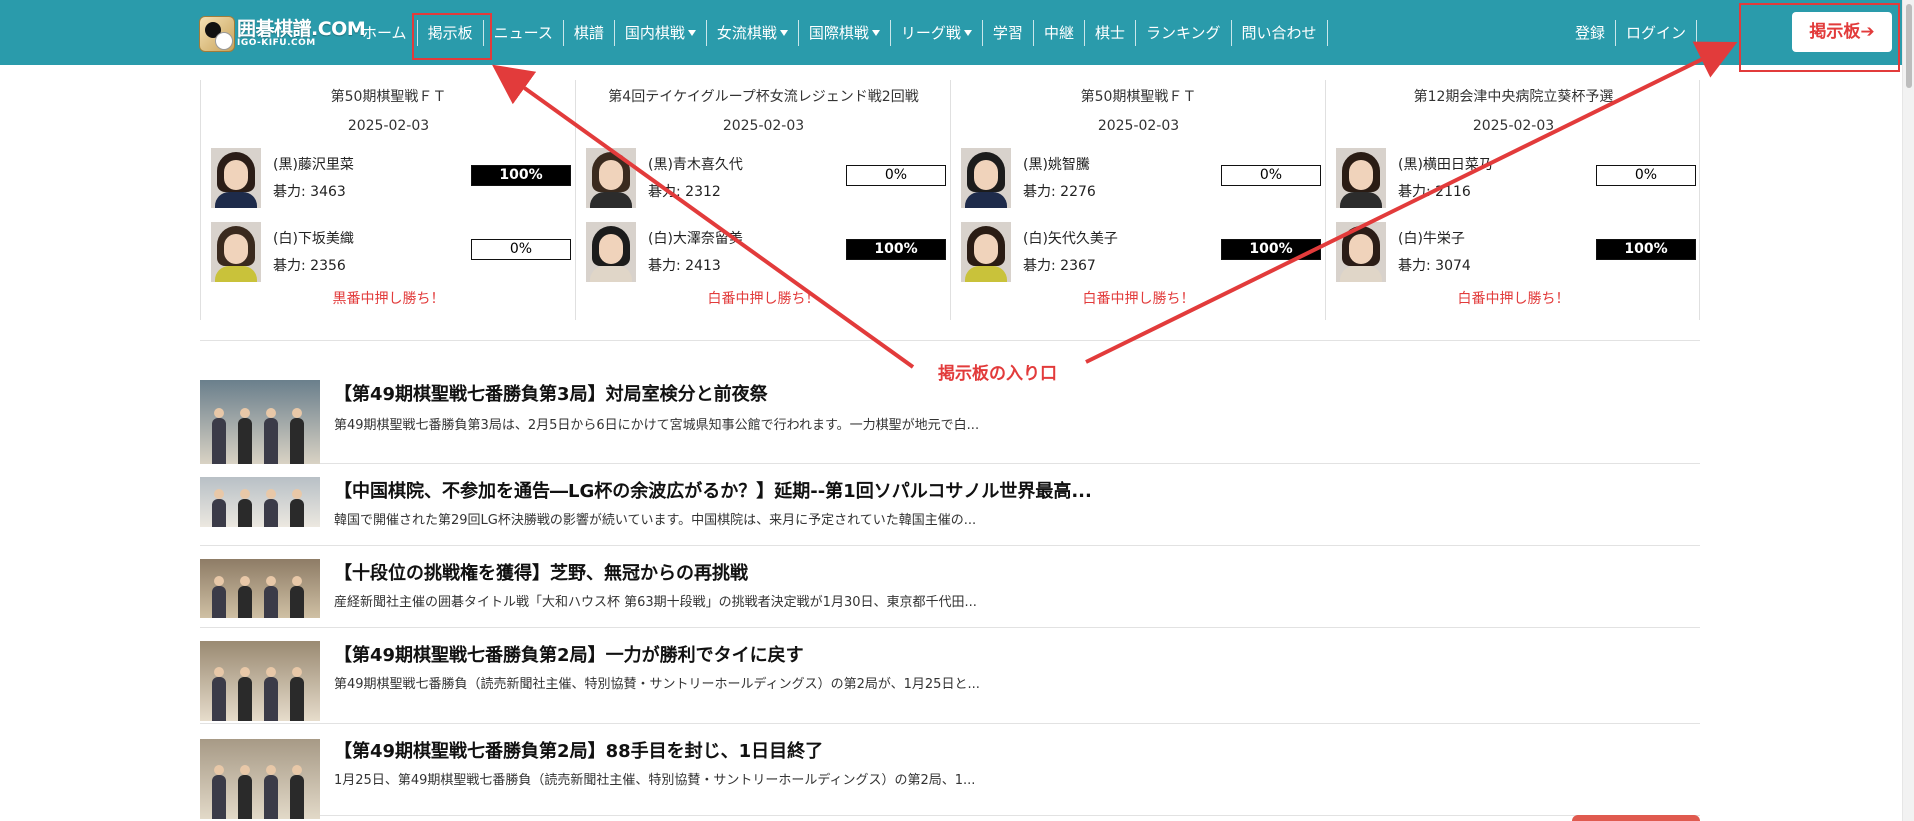 The image size is (1914, 821). I want to click on game-title: 第50期棋聖戦ＦＴ, so click(1138, 97).